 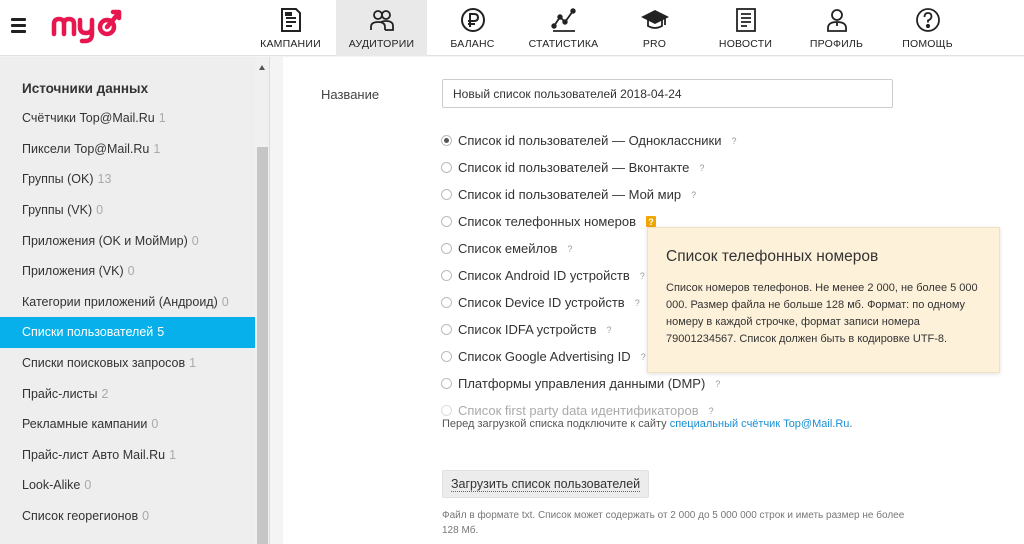 What do you see at coordinates (544, 275) in the screenshot?
I see `option-label: Список Android ID устройств` at bounding box center [544, 275].